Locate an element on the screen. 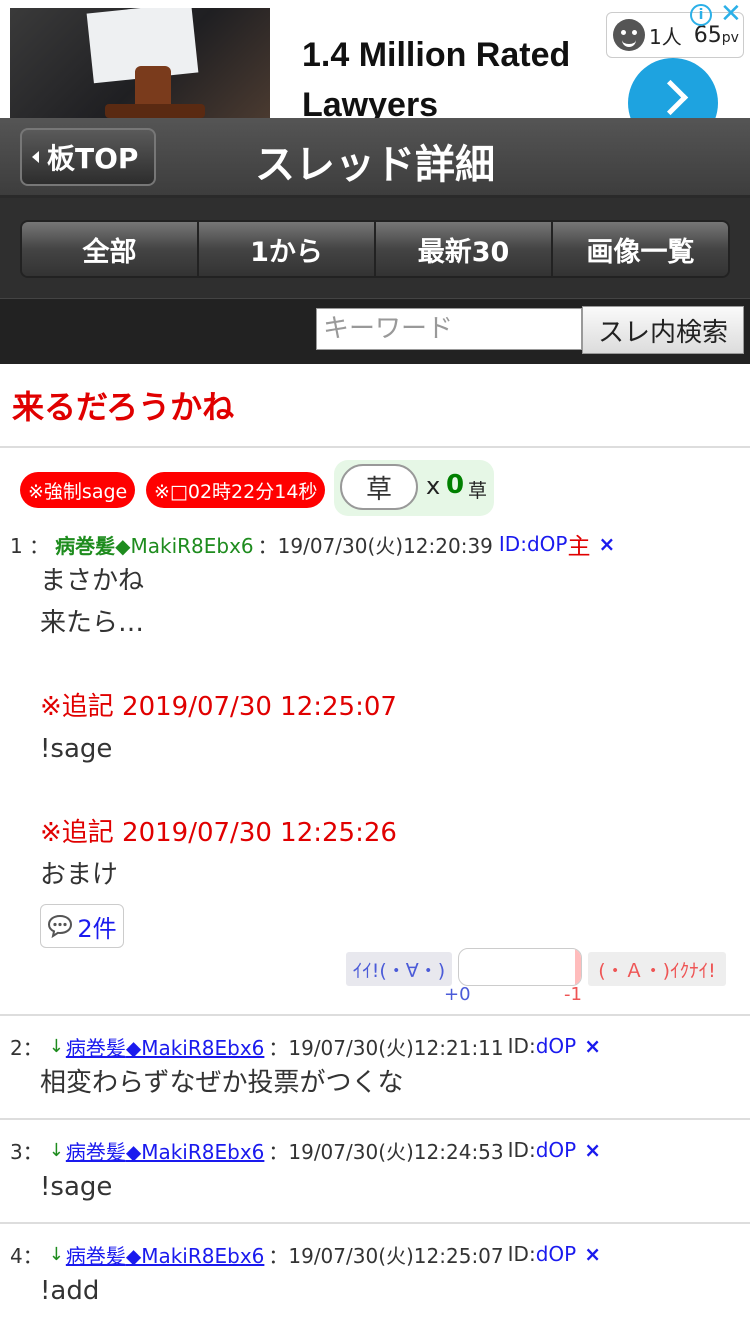 The height and width of the screenshot is (1334, 750). kusa-button: 草 is located at coordinates (379, 487).